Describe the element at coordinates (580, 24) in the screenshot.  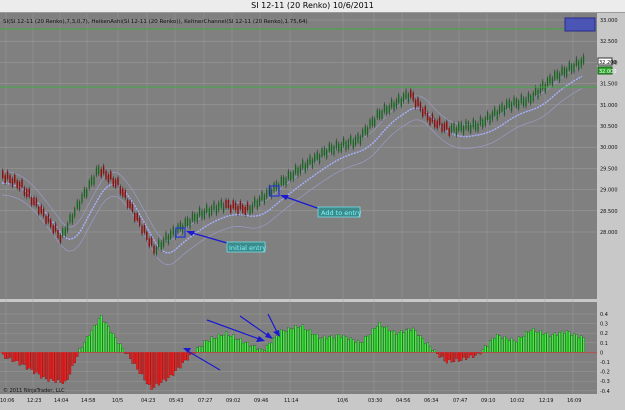
I see `position-marker-box` at that location.